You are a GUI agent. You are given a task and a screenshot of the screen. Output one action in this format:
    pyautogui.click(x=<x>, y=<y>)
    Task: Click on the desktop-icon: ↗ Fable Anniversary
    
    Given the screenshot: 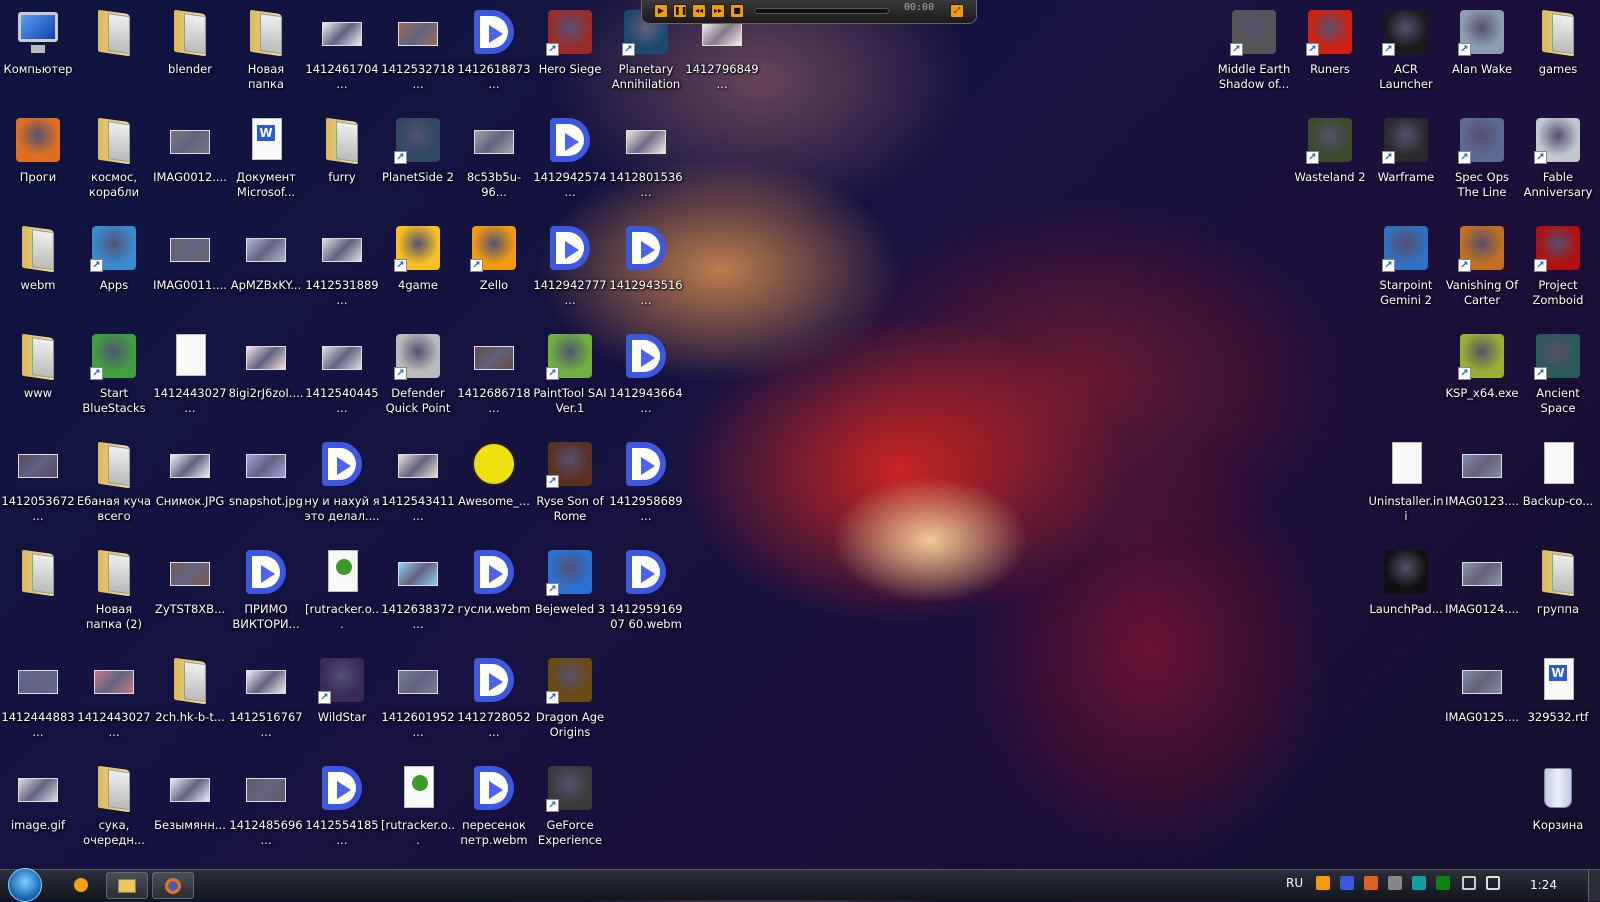 What is the action you would take?
    pyautogui.click(x=1558, y=162)
    